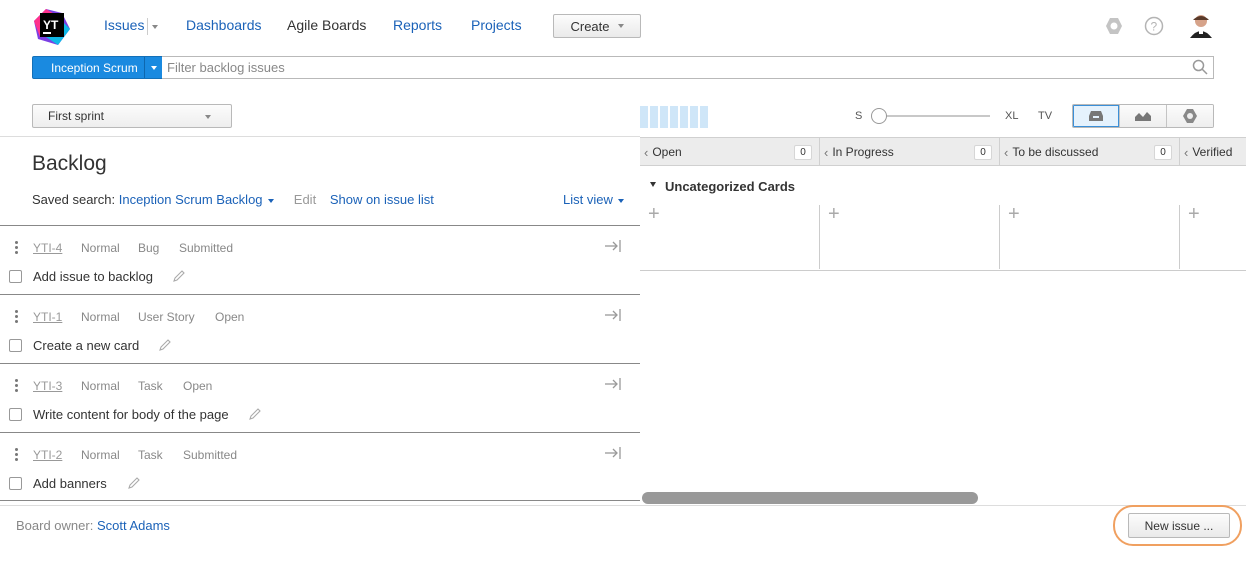 This screenshot has width=1246, height=561. What do you see at coordinates (147, 26) in the screenshot?
I see `nav-divider` at bounding box center [147, 26].